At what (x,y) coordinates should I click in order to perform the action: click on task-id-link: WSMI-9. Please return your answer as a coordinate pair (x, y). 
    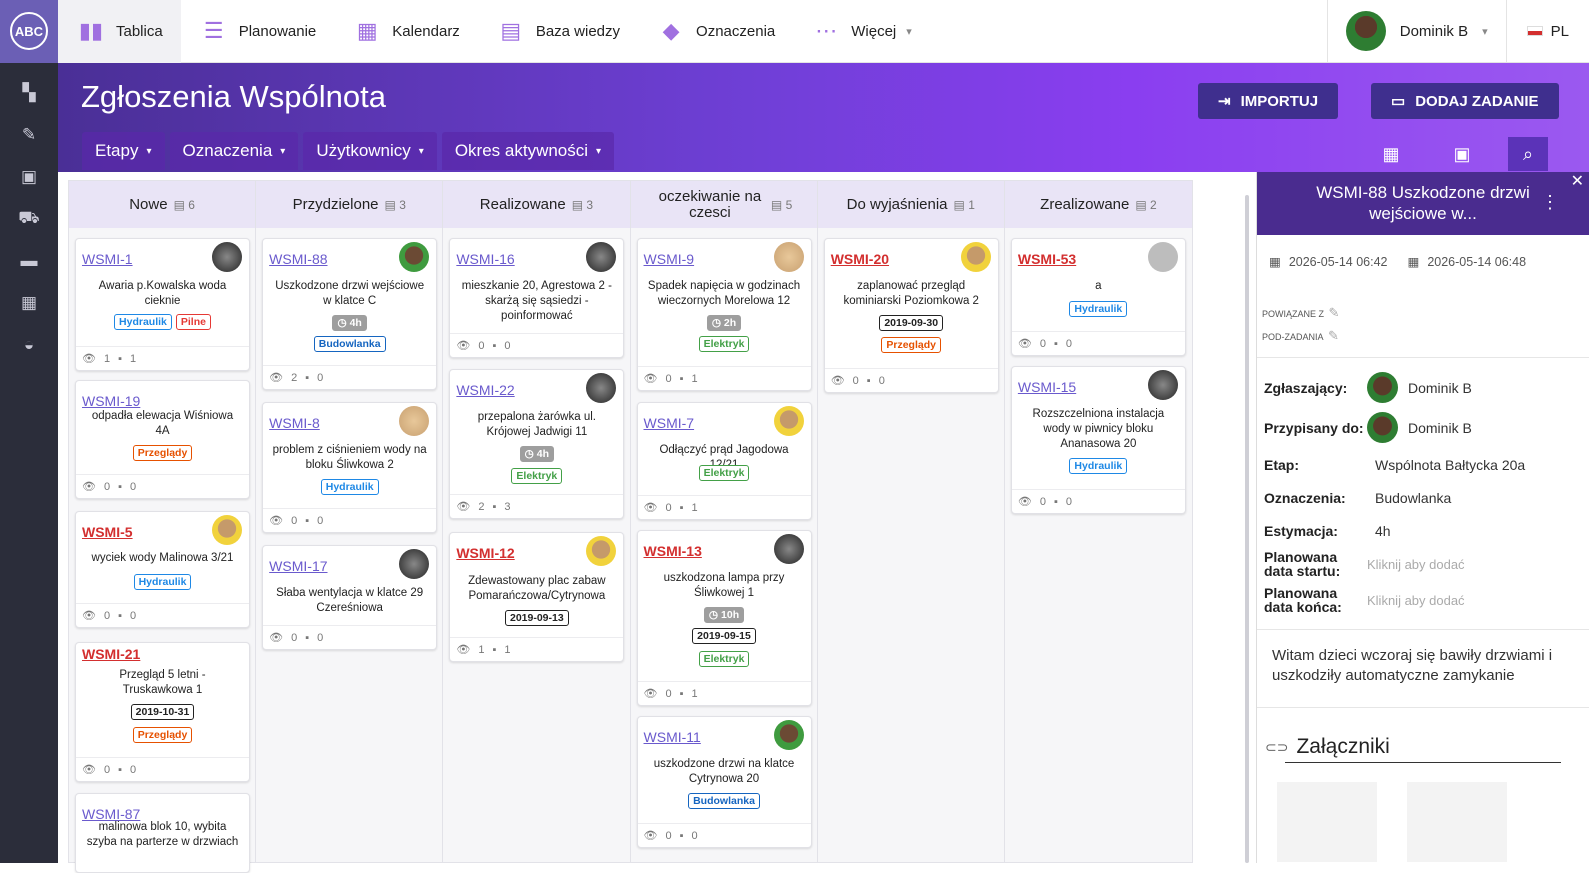
    Looking at the image, I should click on (669, 259).